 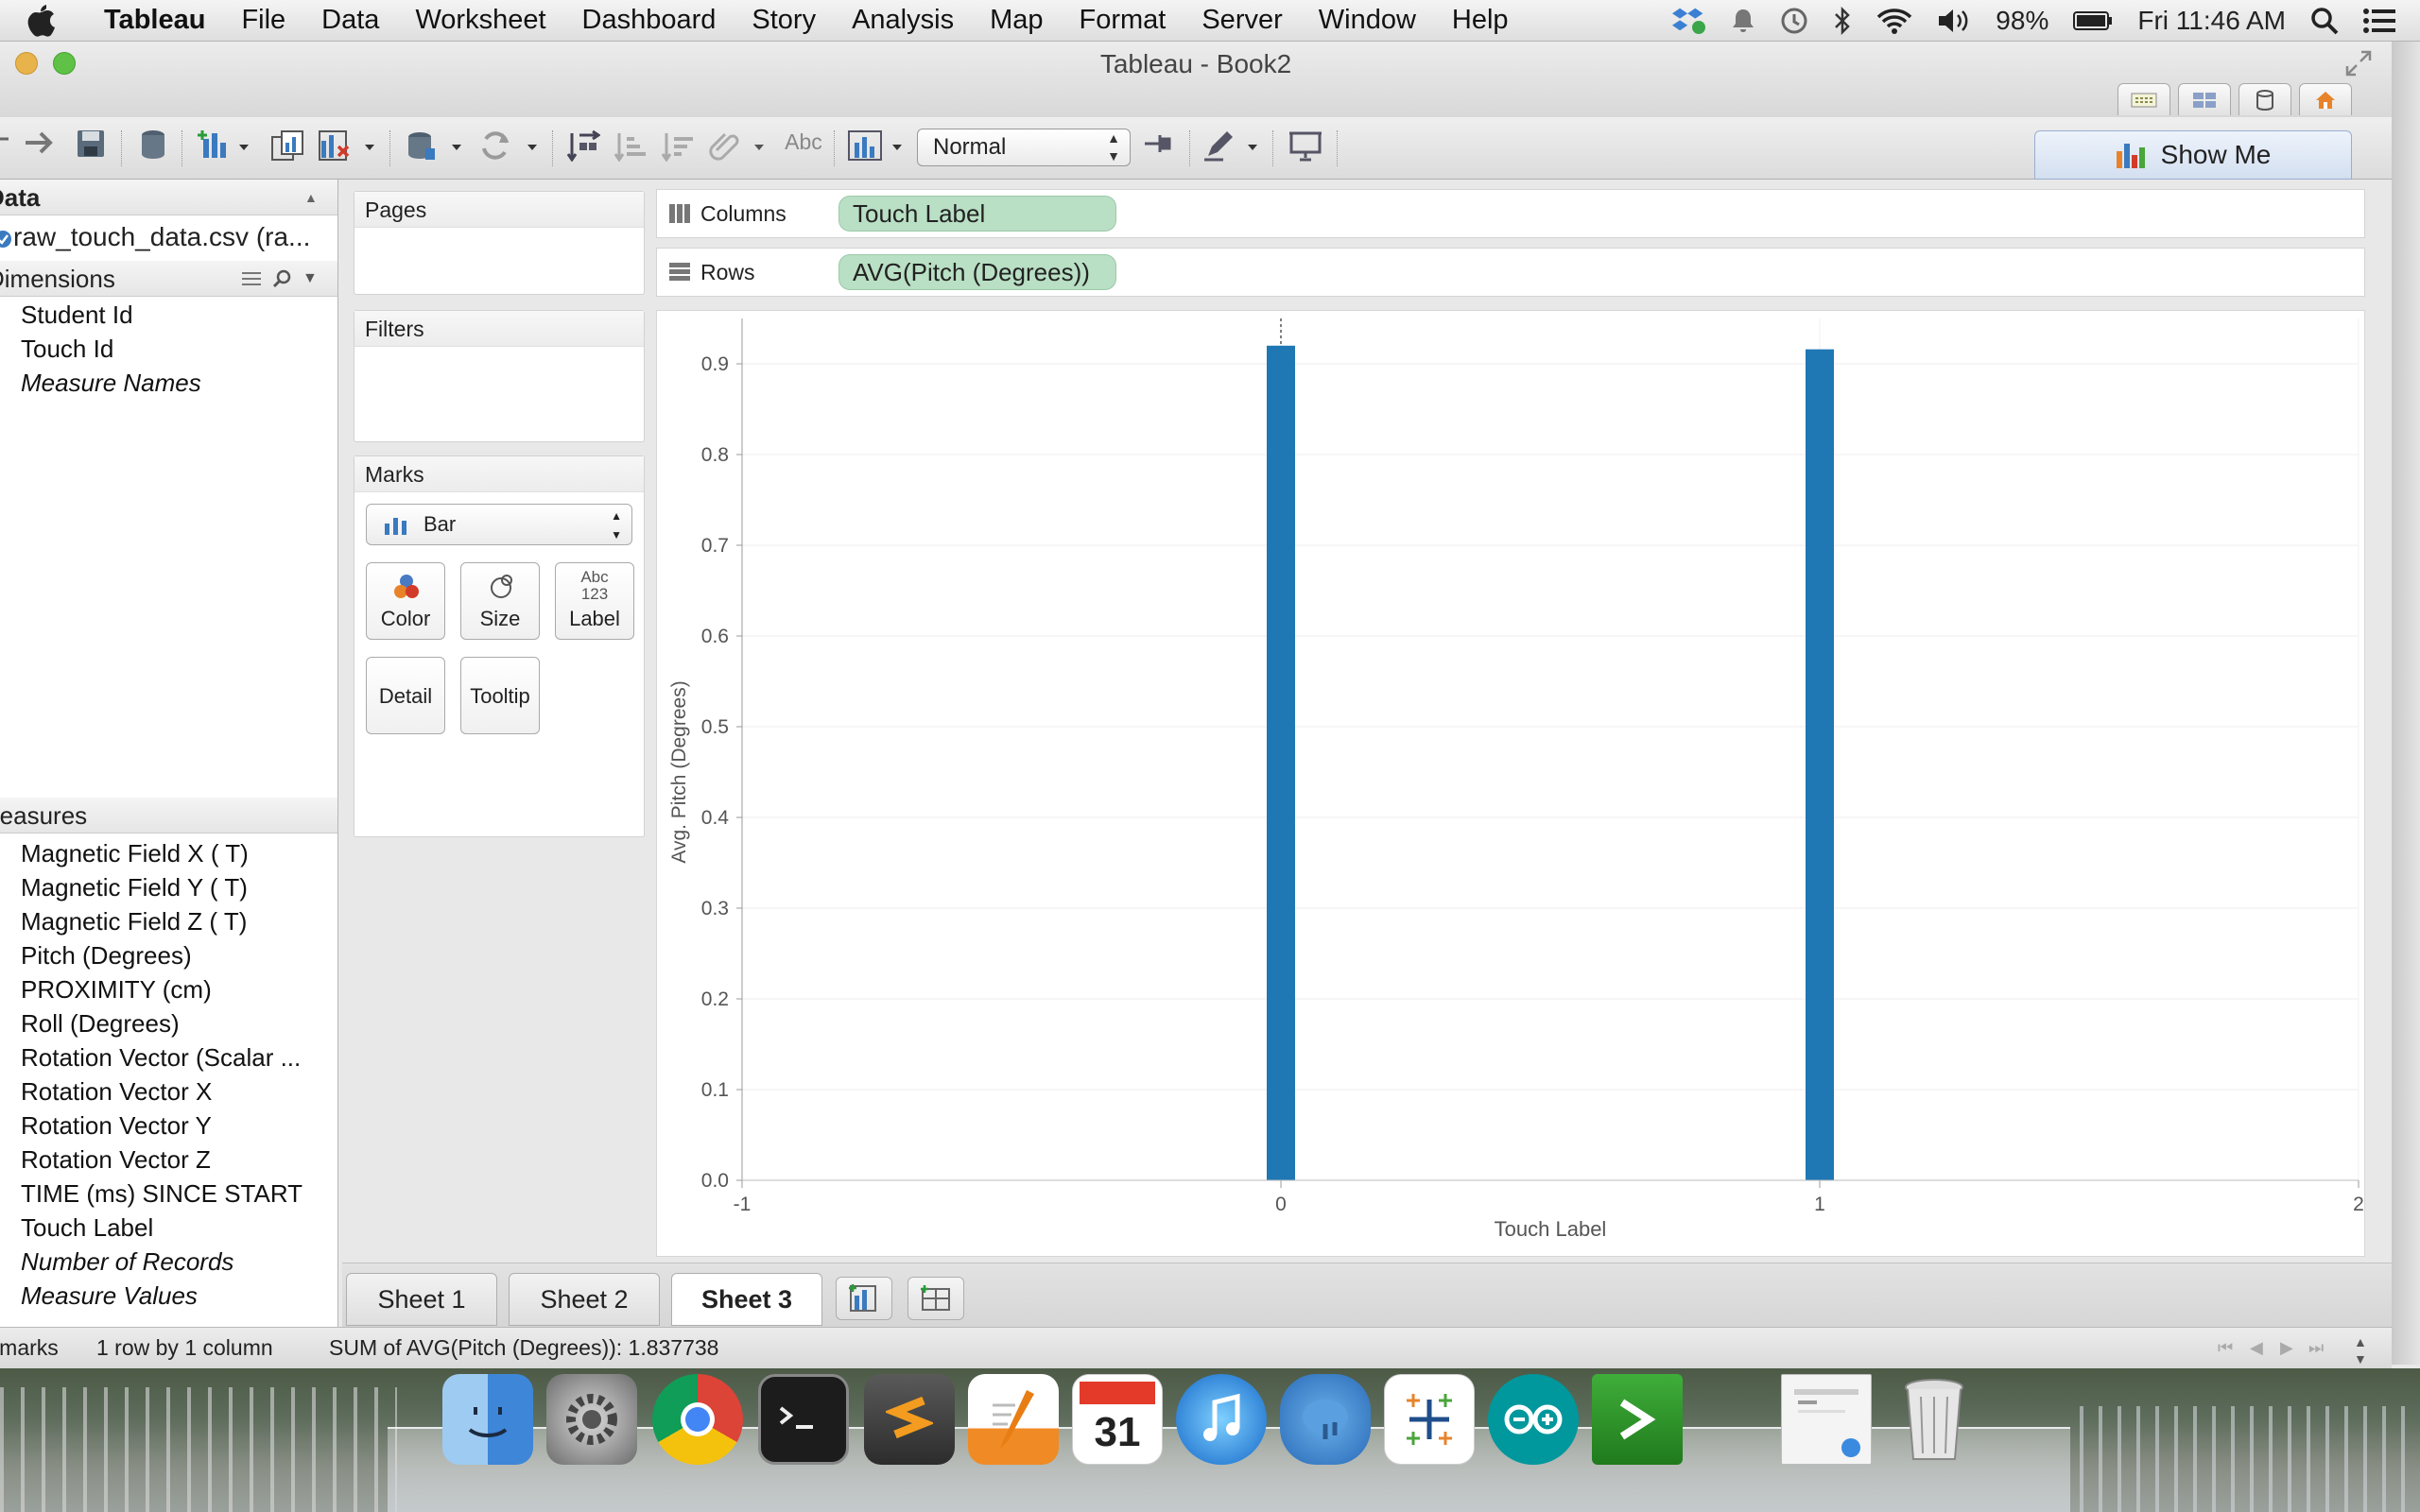 I want to click on columns-shelf: Columns Touch Label, so click(x=1510, y=213).